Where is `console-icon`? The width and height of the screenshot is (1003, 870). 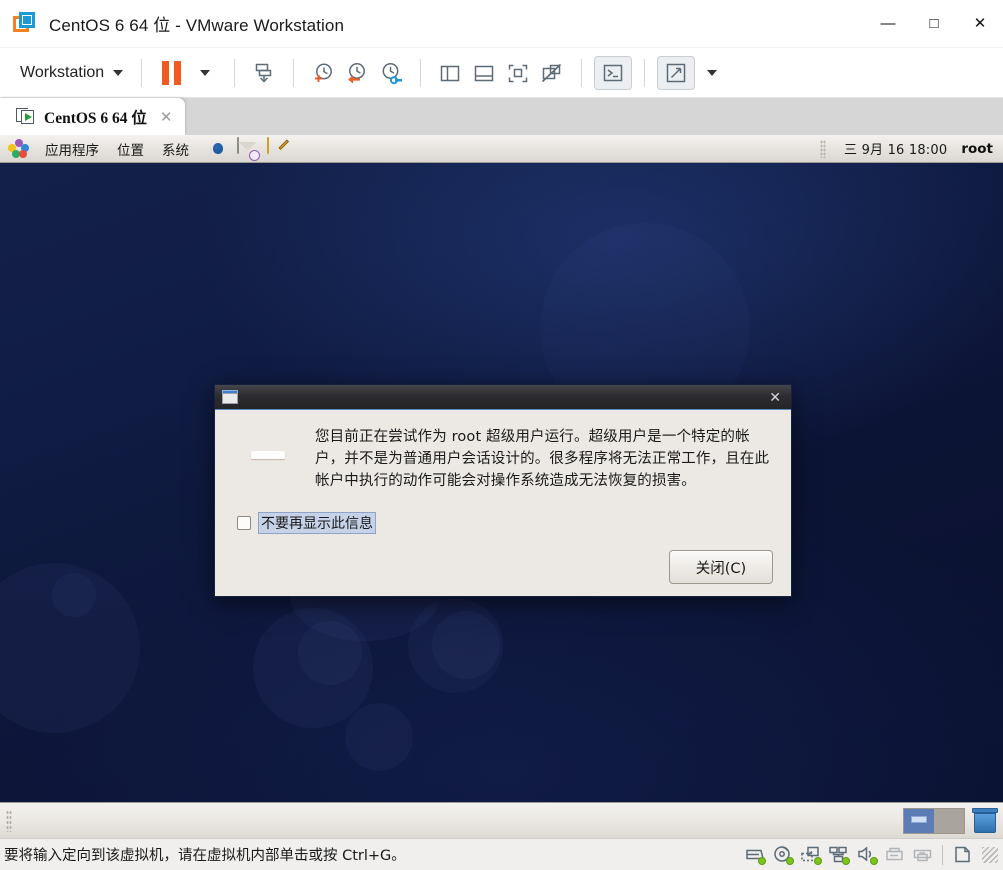
console-icon is located at coordinates (613, 72).